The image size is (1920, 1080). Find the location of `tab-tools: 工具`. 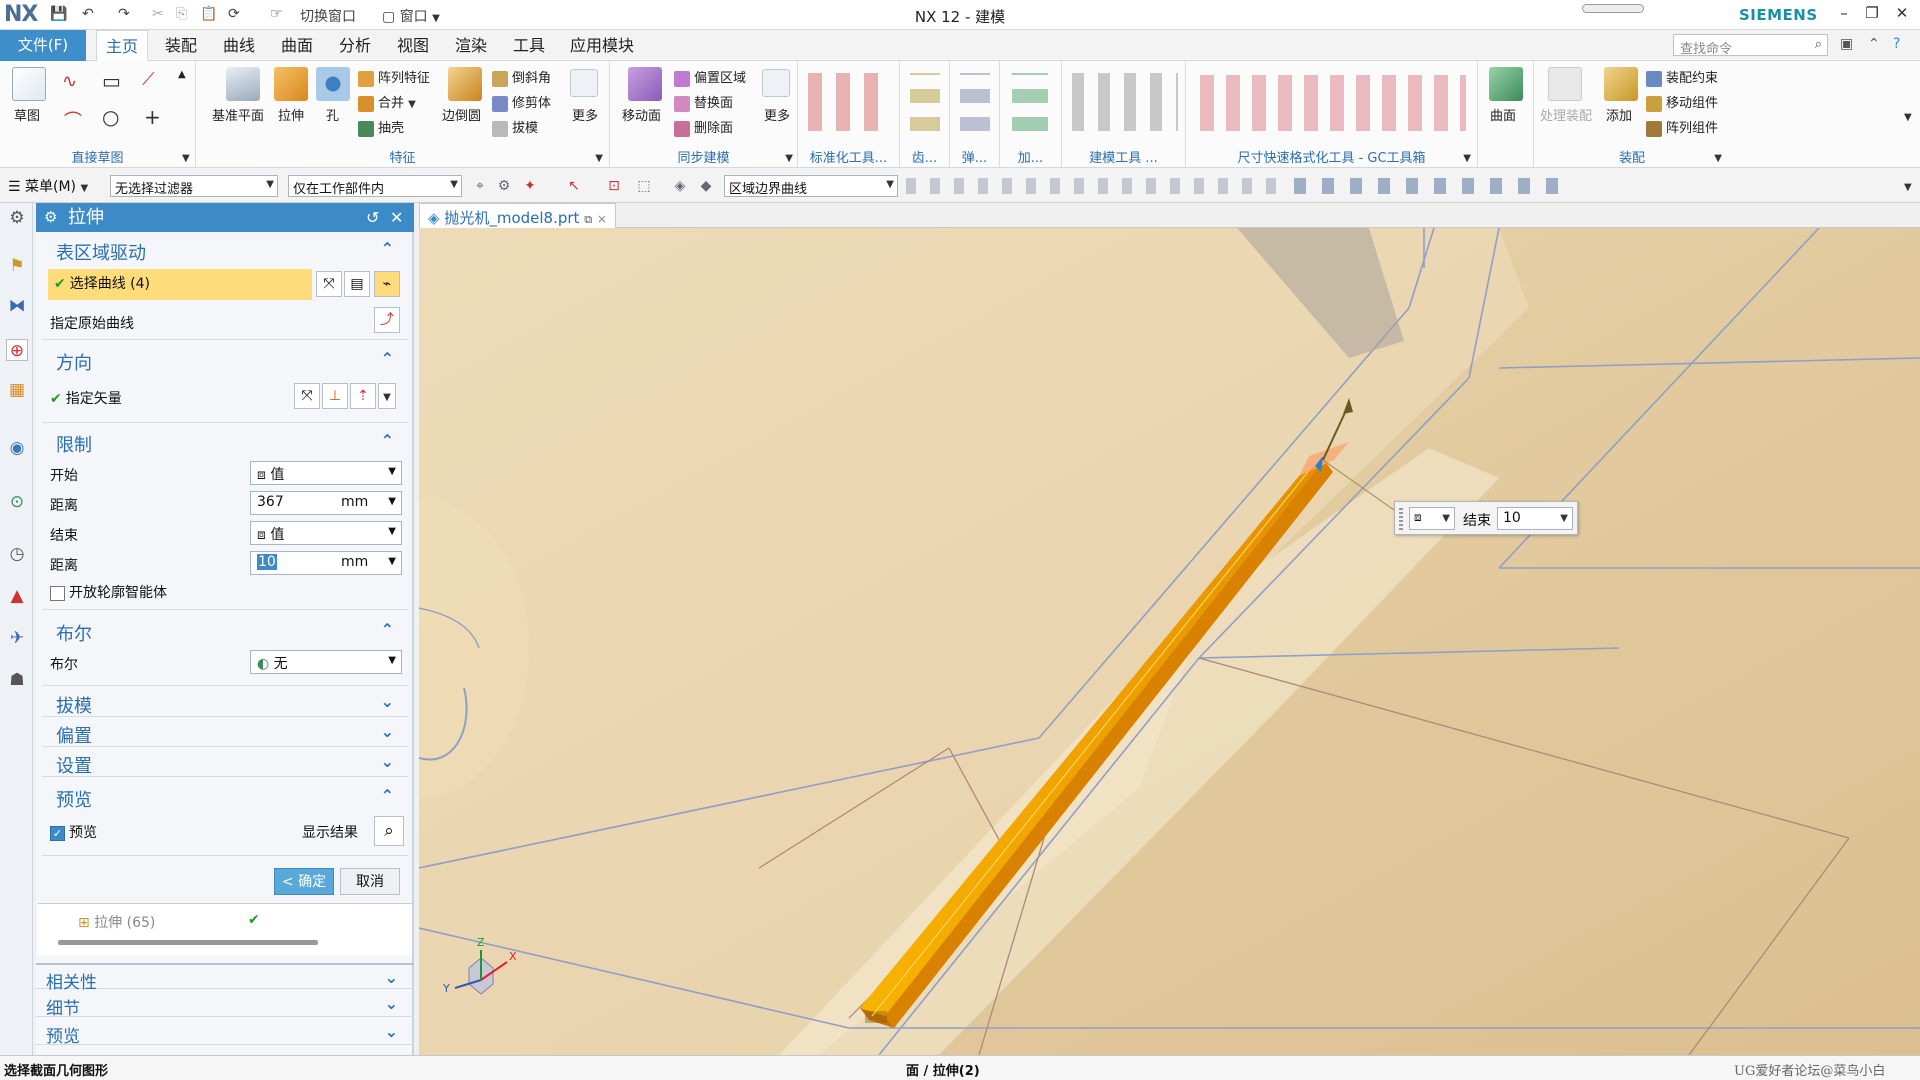

tab-tools: 工具 is located at coordinates (529, 45).